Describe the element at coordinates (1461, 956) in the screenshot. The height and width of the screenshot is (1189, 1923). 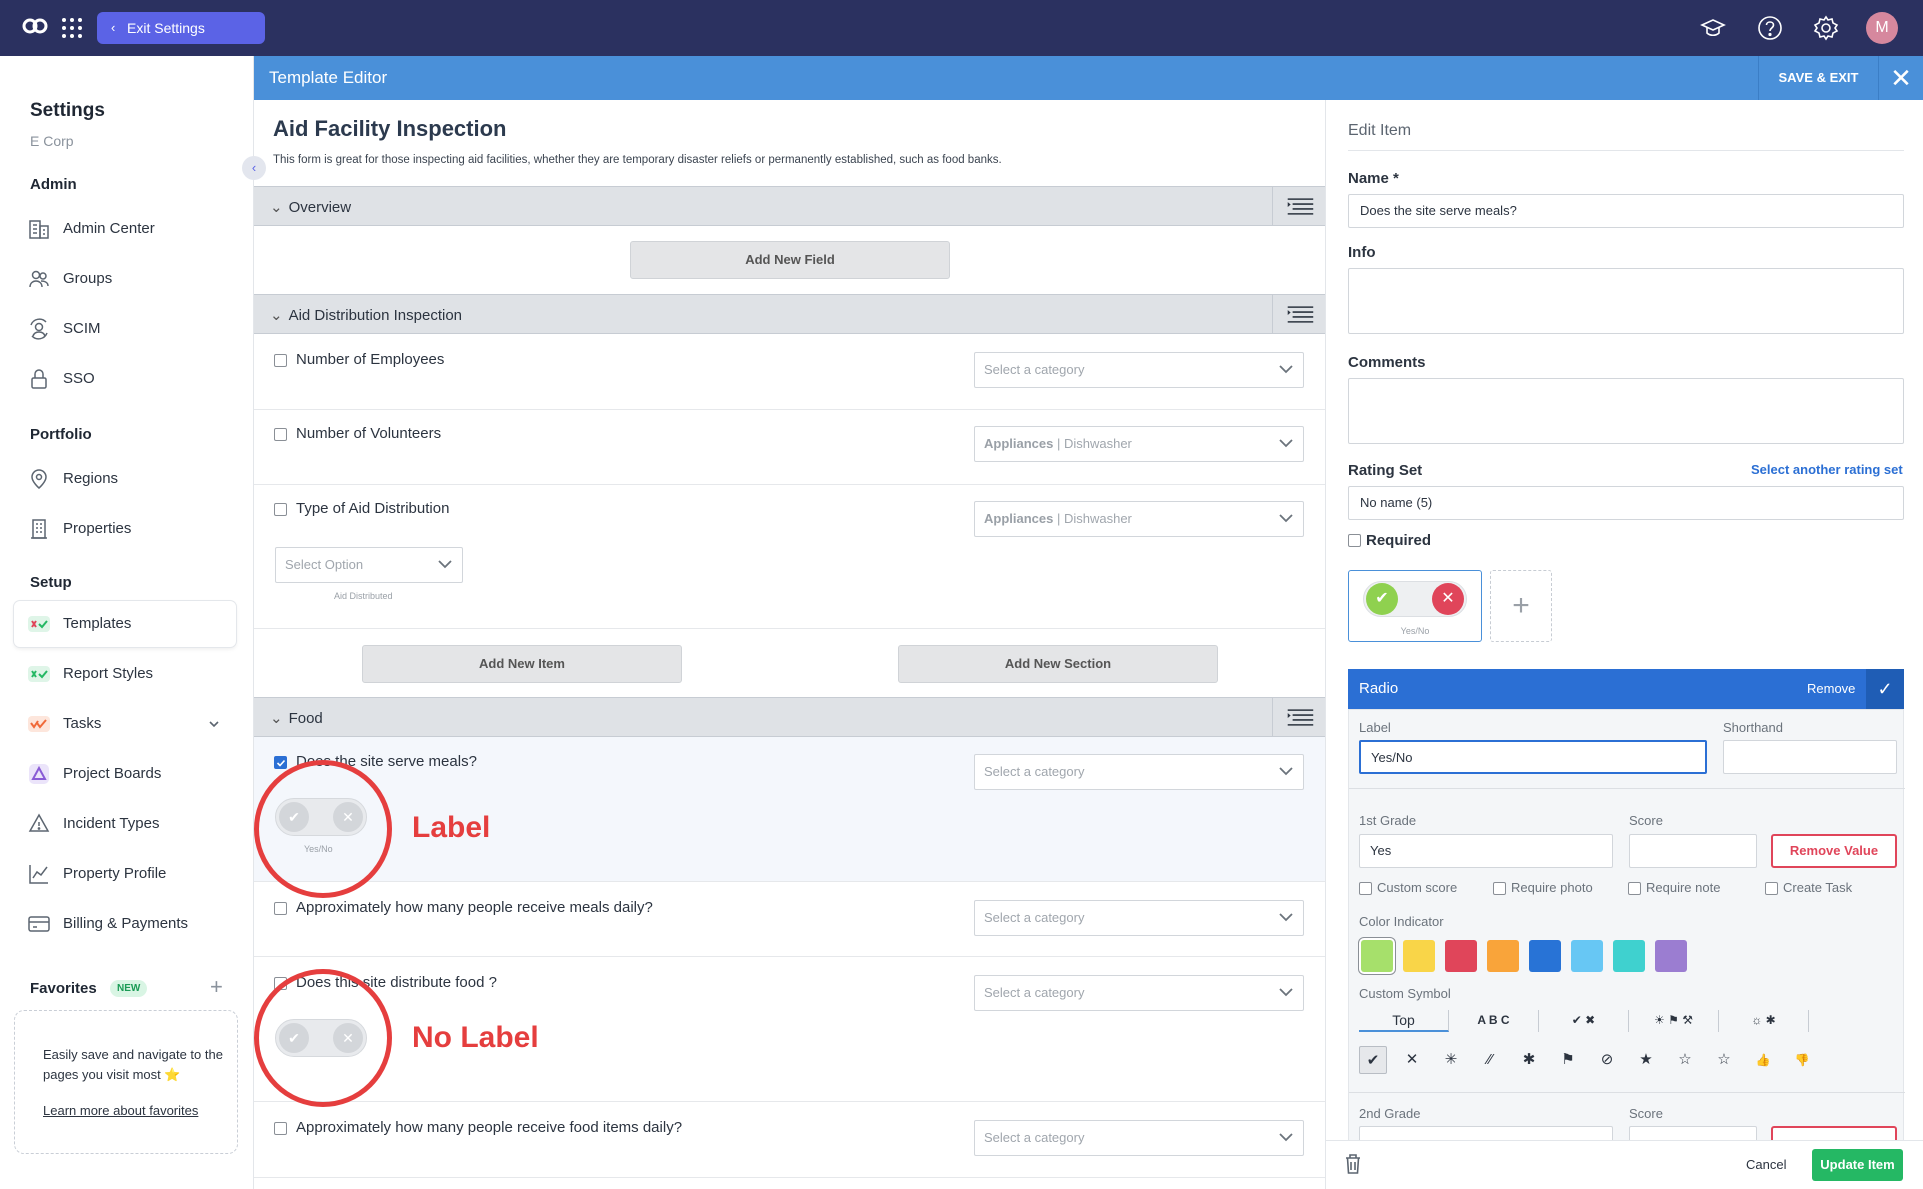
I see `color-swatch-red` at that location.